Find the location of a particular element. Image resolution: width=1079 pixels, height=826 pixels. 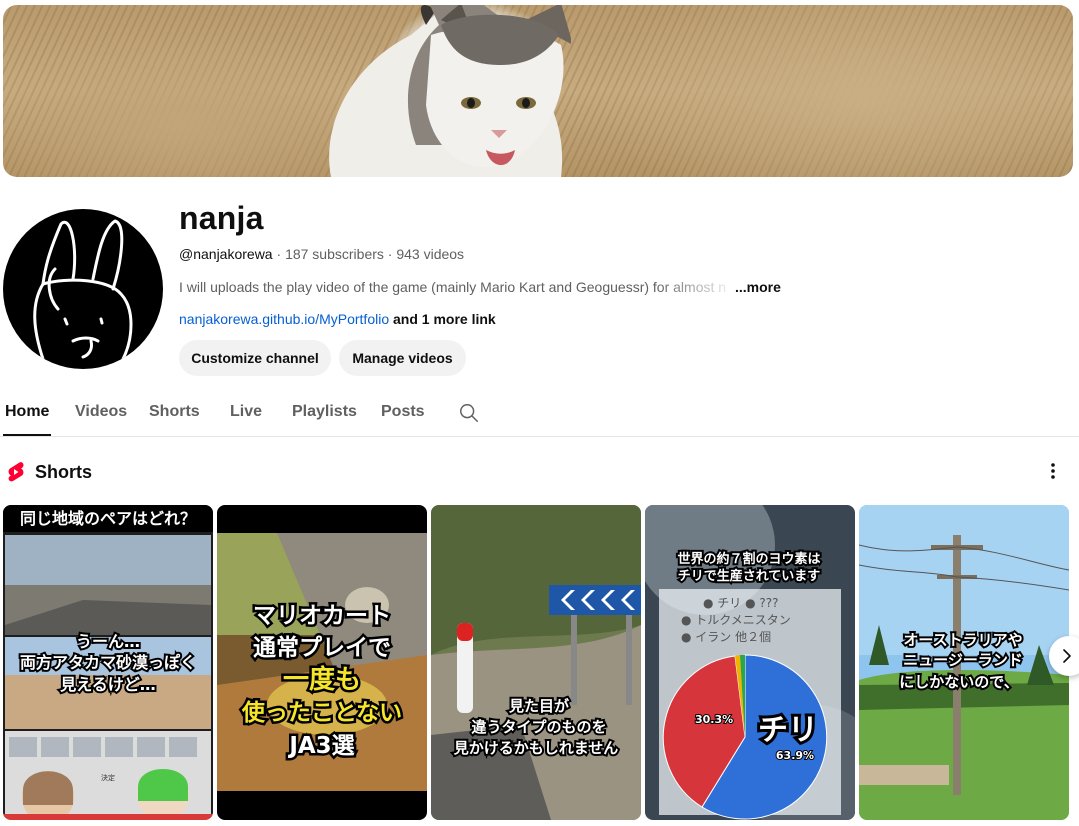

shorts-logo-icon is located at coordinates (16, 472).